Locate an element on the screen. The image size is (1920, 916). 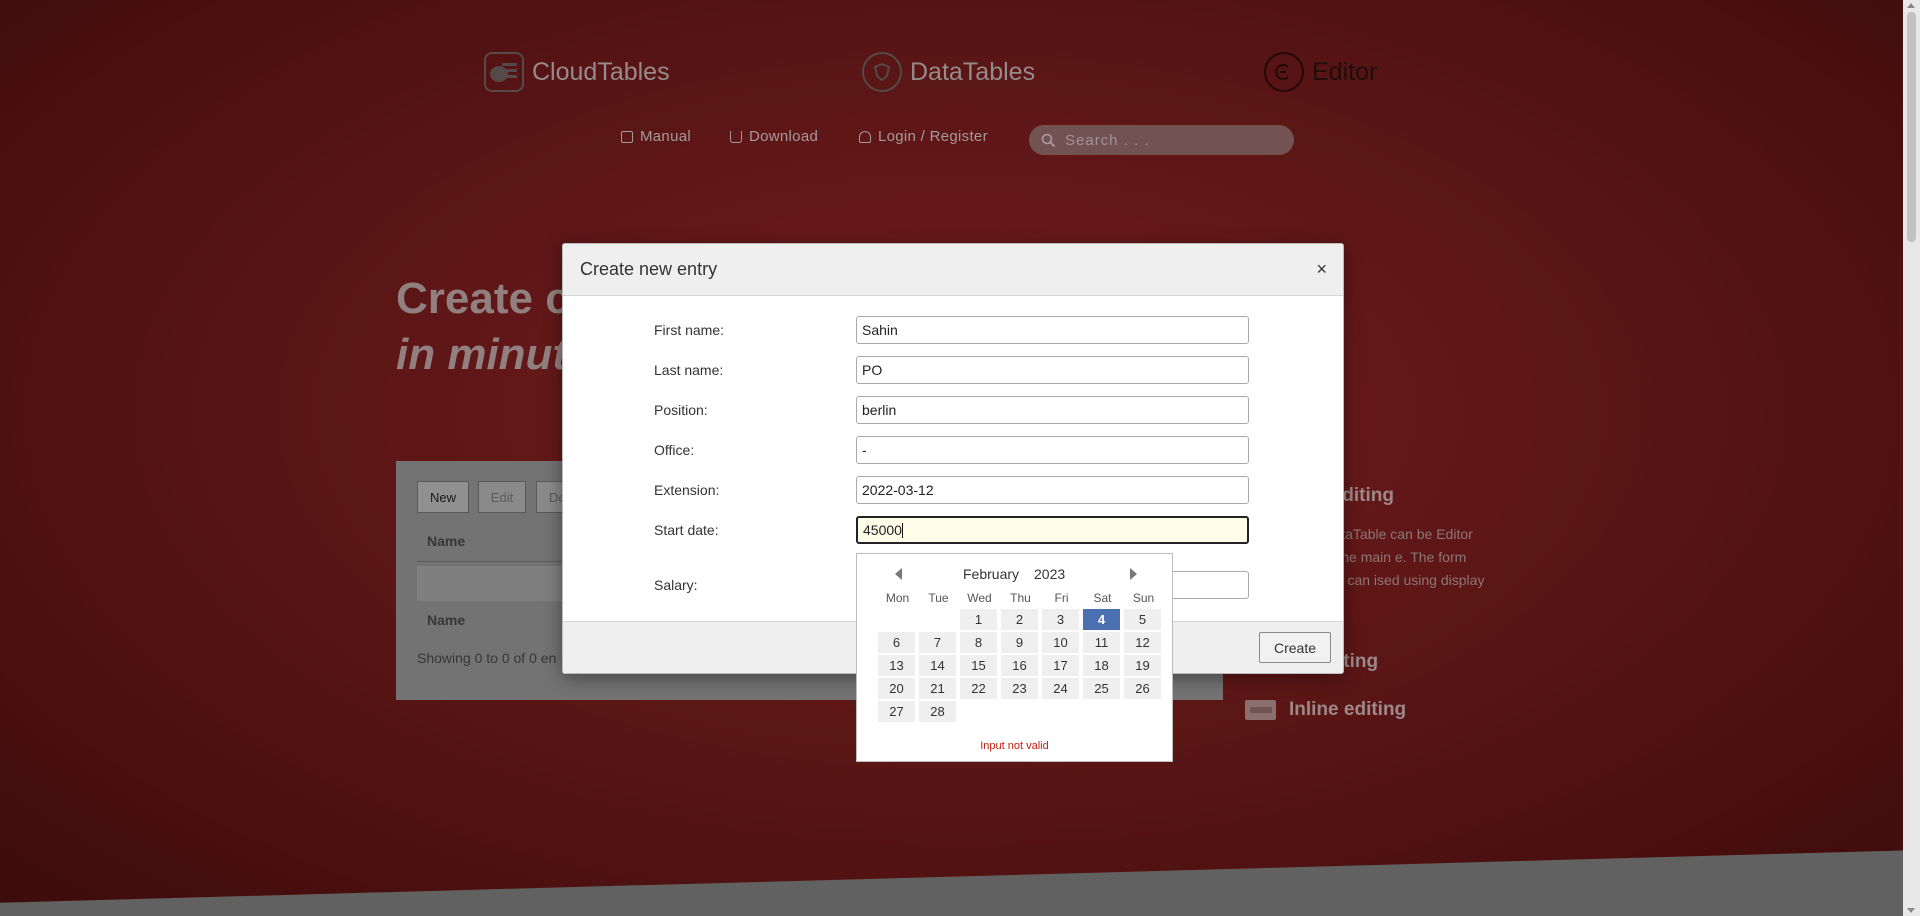
start-date-field: 45000 is located at coordinates (1052, 530).